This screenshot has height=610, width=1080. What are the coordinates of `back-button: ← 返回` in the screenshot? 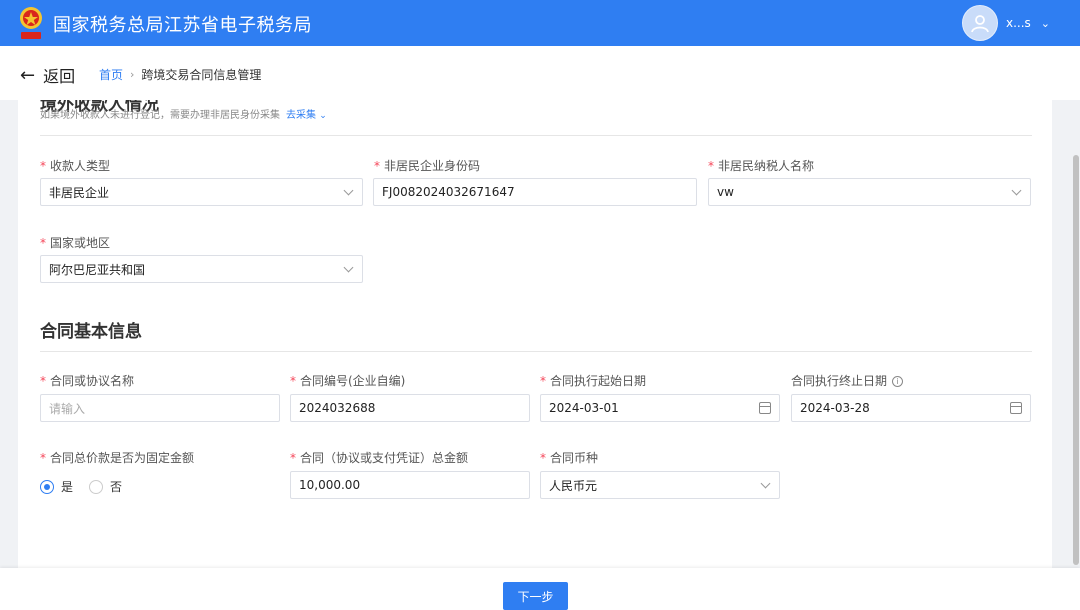 It's located at (47, 75).